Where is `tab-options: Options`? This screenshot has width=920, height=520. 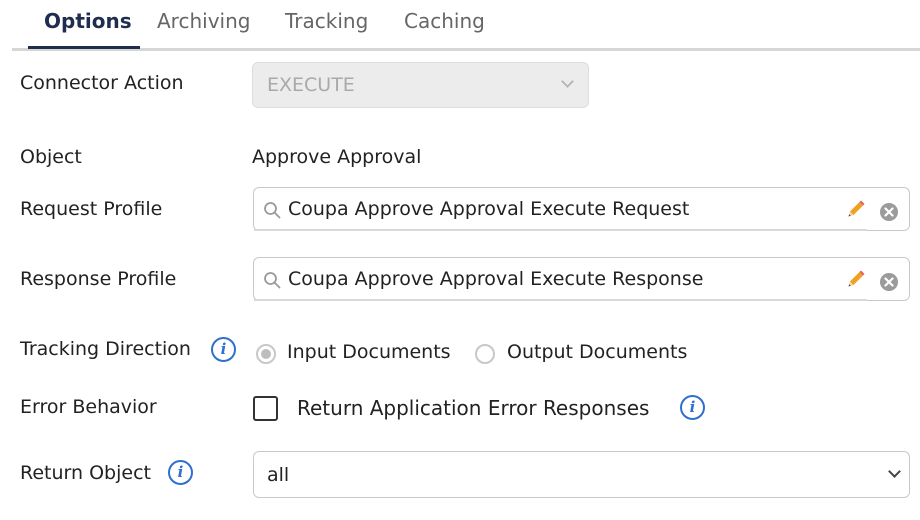 tab-options: Options is located at coordinates (88, 21).